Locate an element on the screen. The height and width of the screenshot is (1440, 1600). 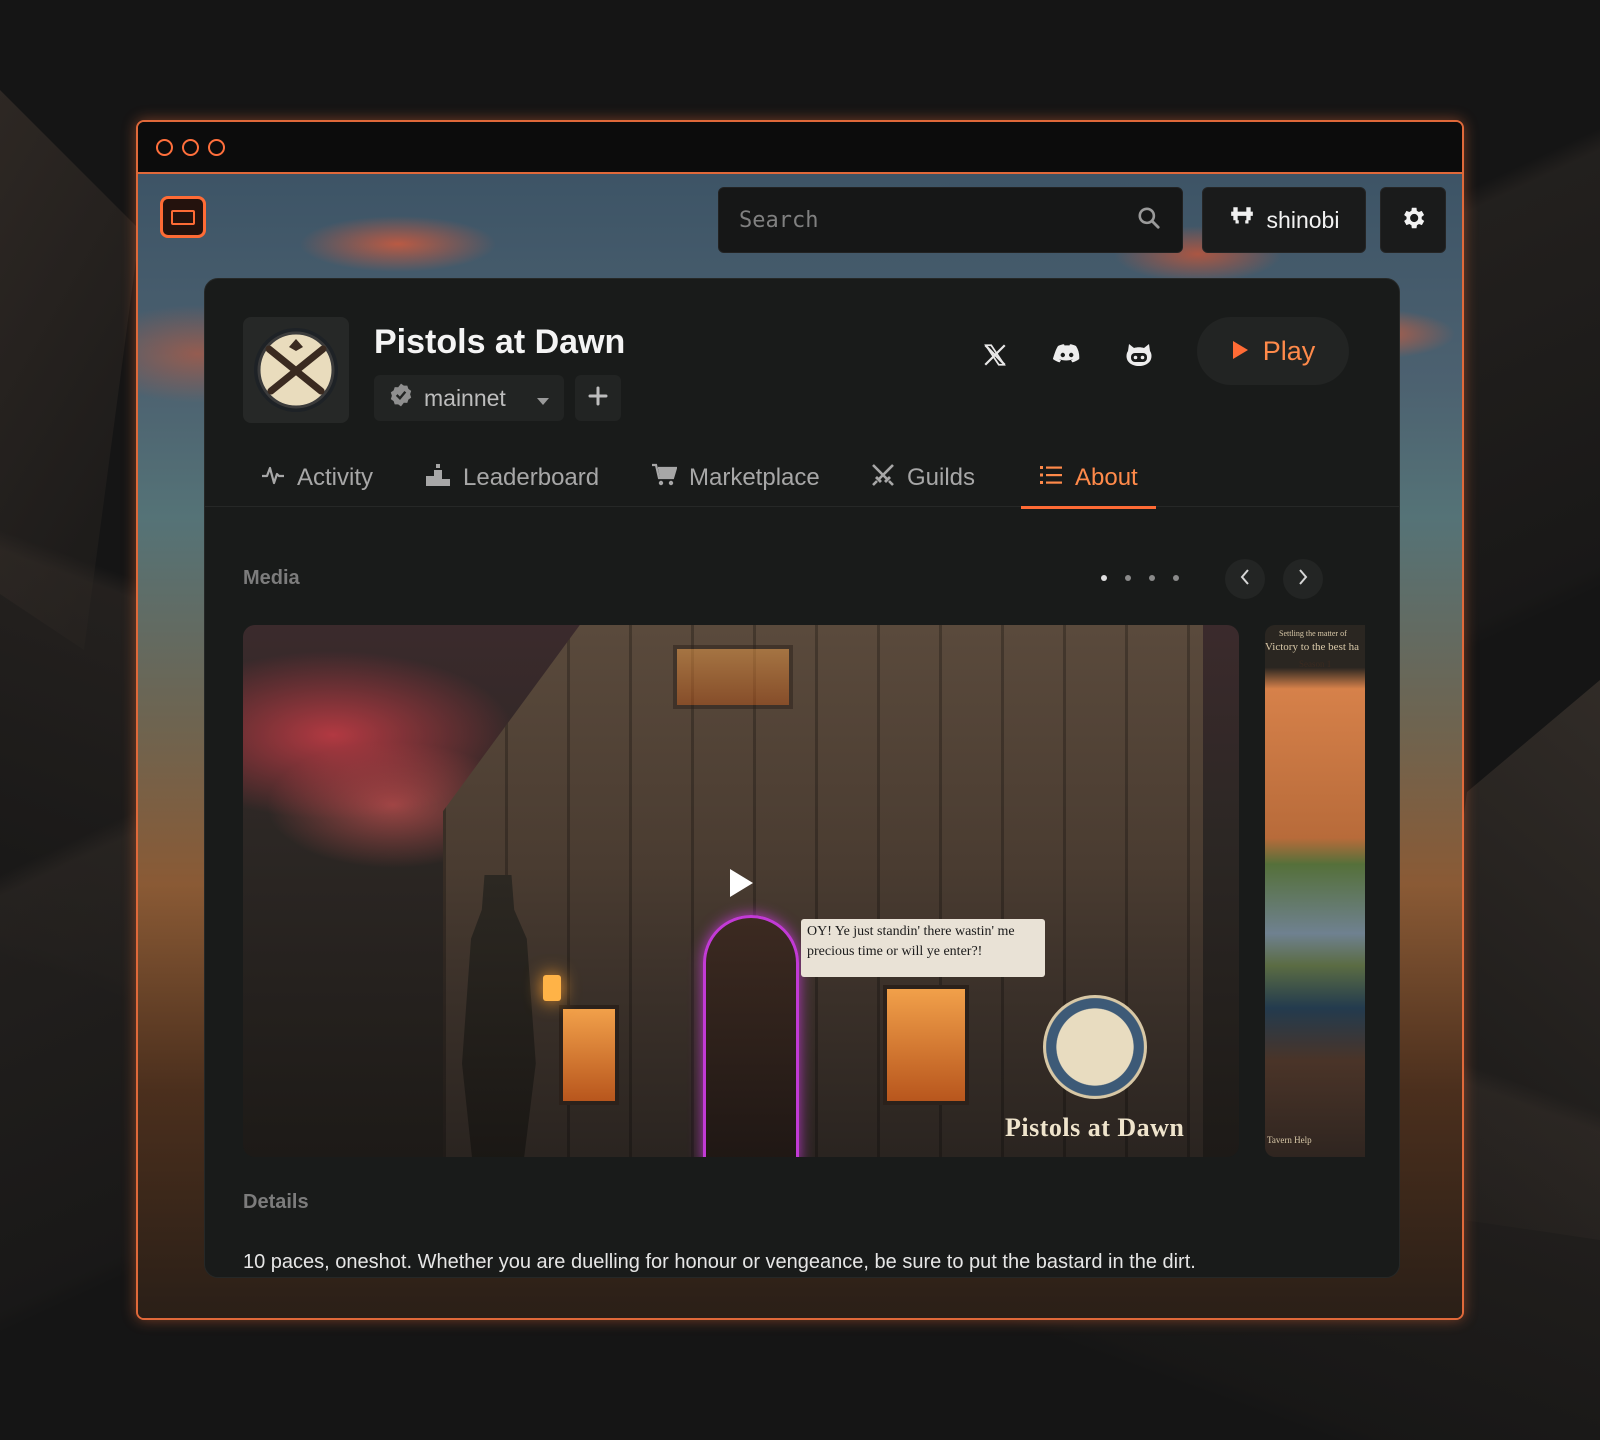
user-account-button: shinobi is located at coordinates (1284, 220).